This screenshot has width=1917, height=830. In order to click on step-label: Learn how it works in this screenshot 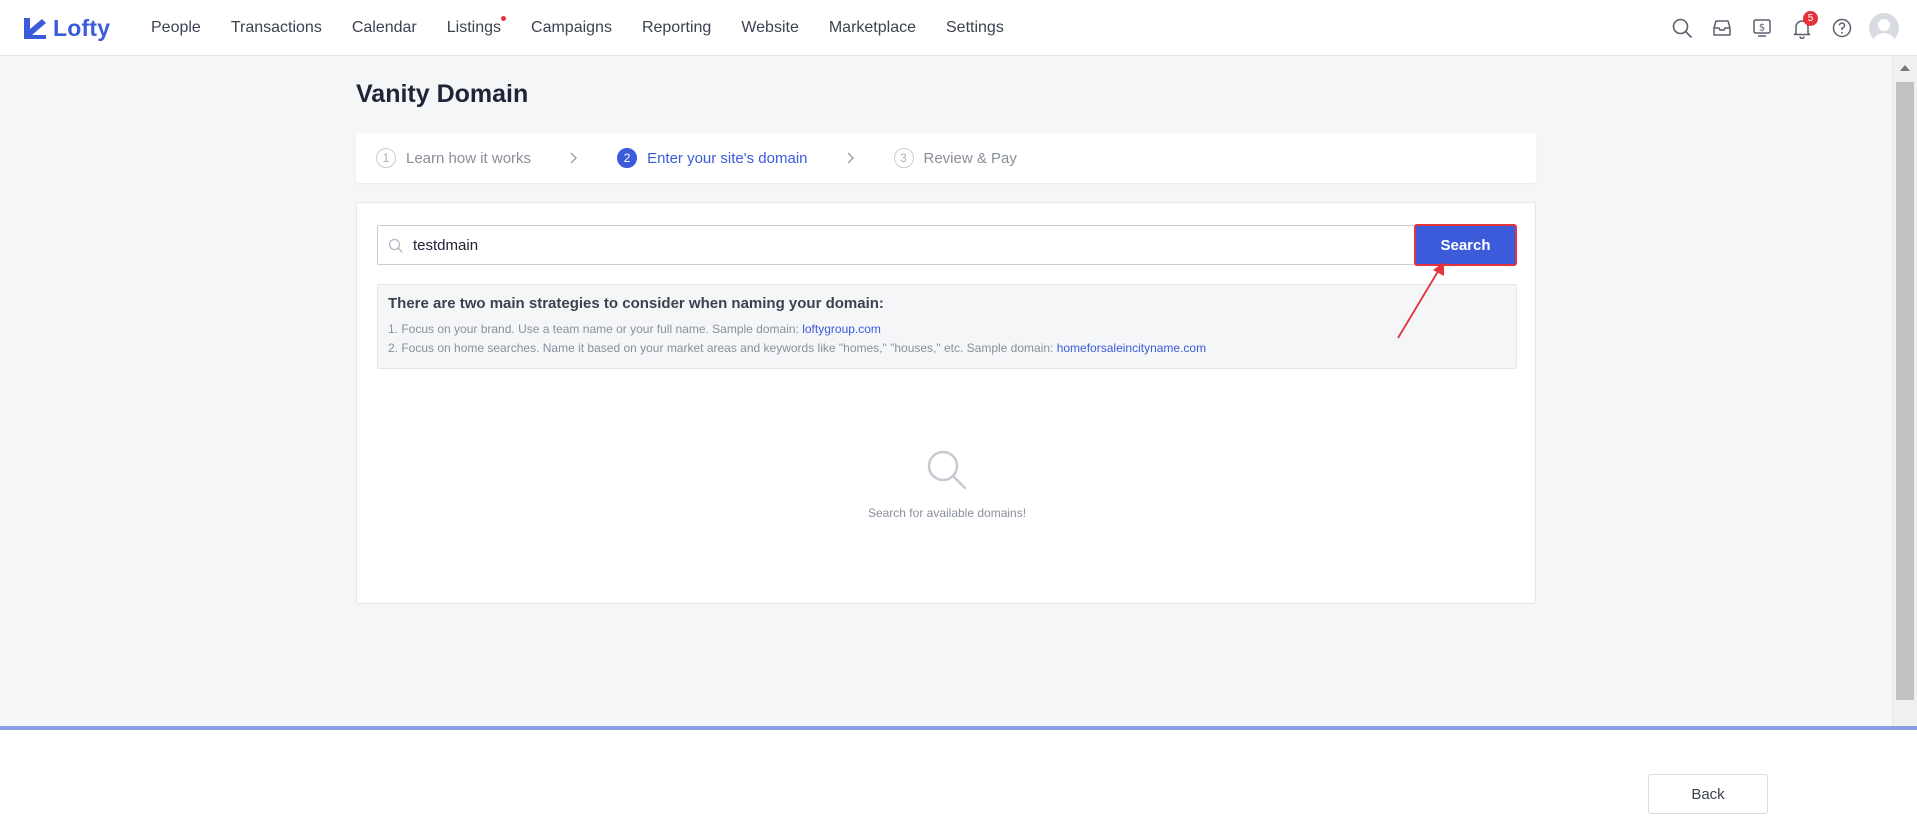, I will do `click(469, 158)`.